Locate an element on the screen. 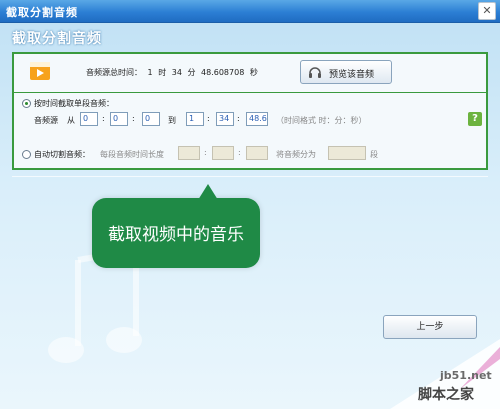 The width and height of the screenshot is (500, 409). auto-cut-label: 自动切割音频： is located at coordinates (62, 154).